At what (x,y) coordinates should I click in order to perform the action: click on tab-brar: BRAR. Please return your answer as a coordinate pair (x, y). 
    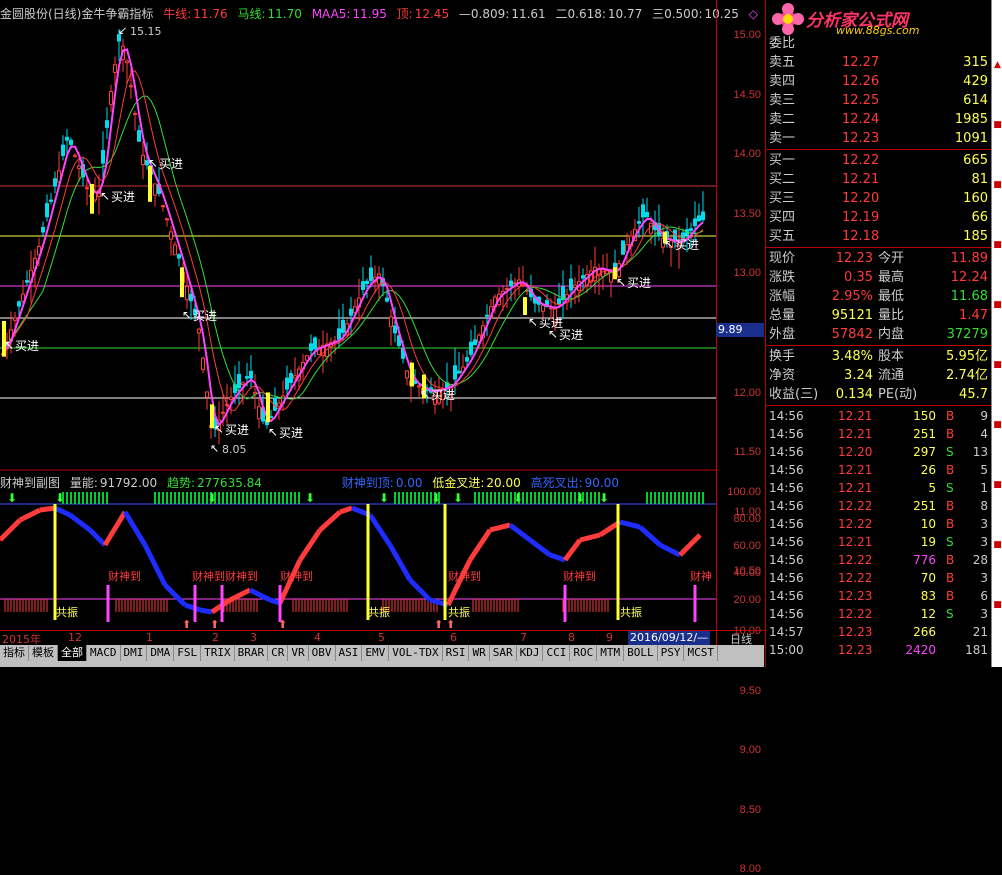
    Looking at the image, I should click on (252, 653).